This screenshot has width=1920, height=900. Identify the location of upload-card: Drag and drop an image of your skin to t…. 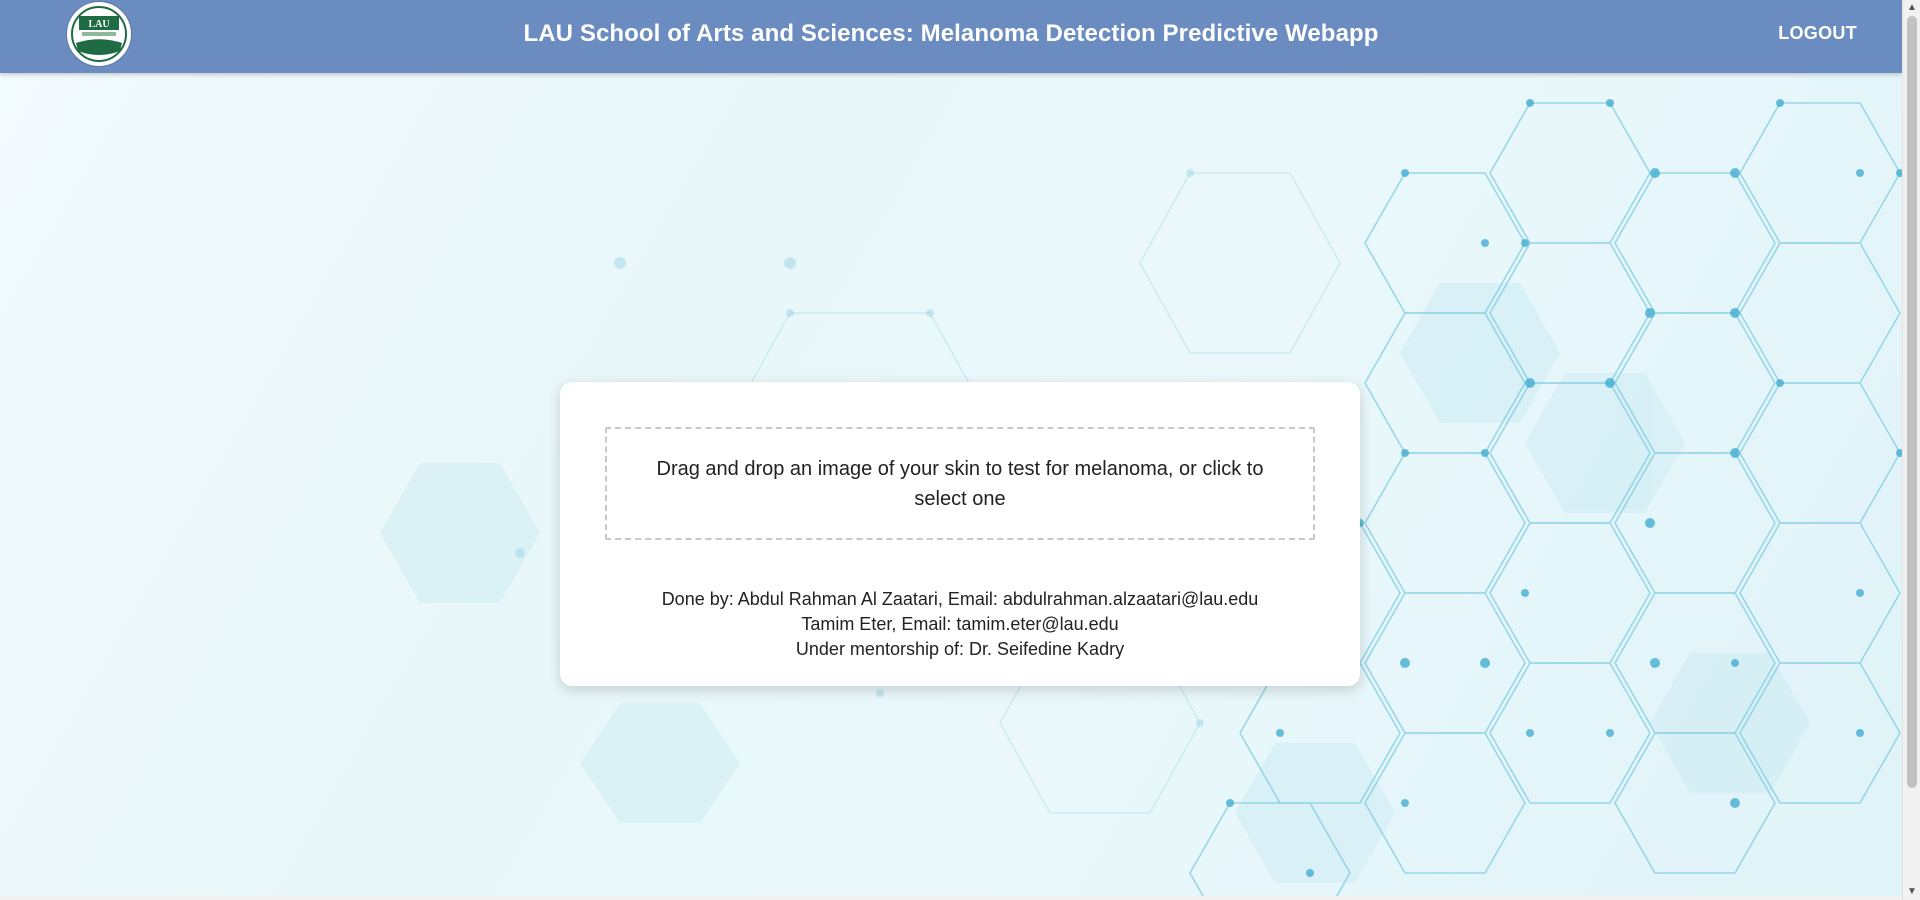
(960, 534).